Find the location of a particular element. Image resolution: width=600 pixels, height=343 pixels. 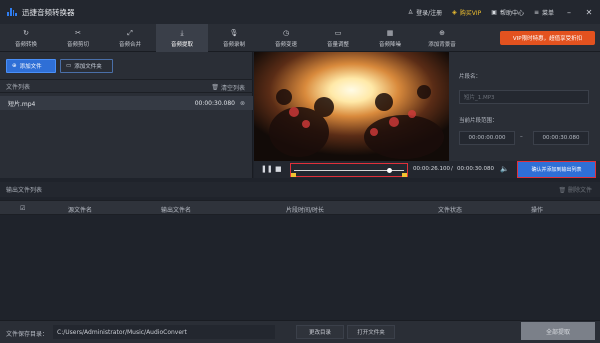

microphone-icon: 🎙 is located at coordinates (234, 32).